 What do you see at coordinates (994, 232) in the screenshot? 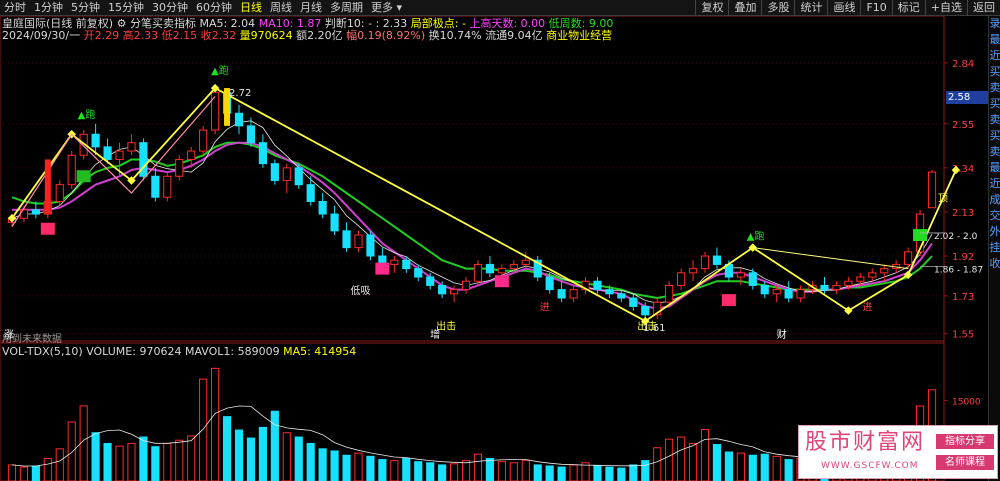
I see `right-panel-item-13: 外` at bounding box center [994, 232].